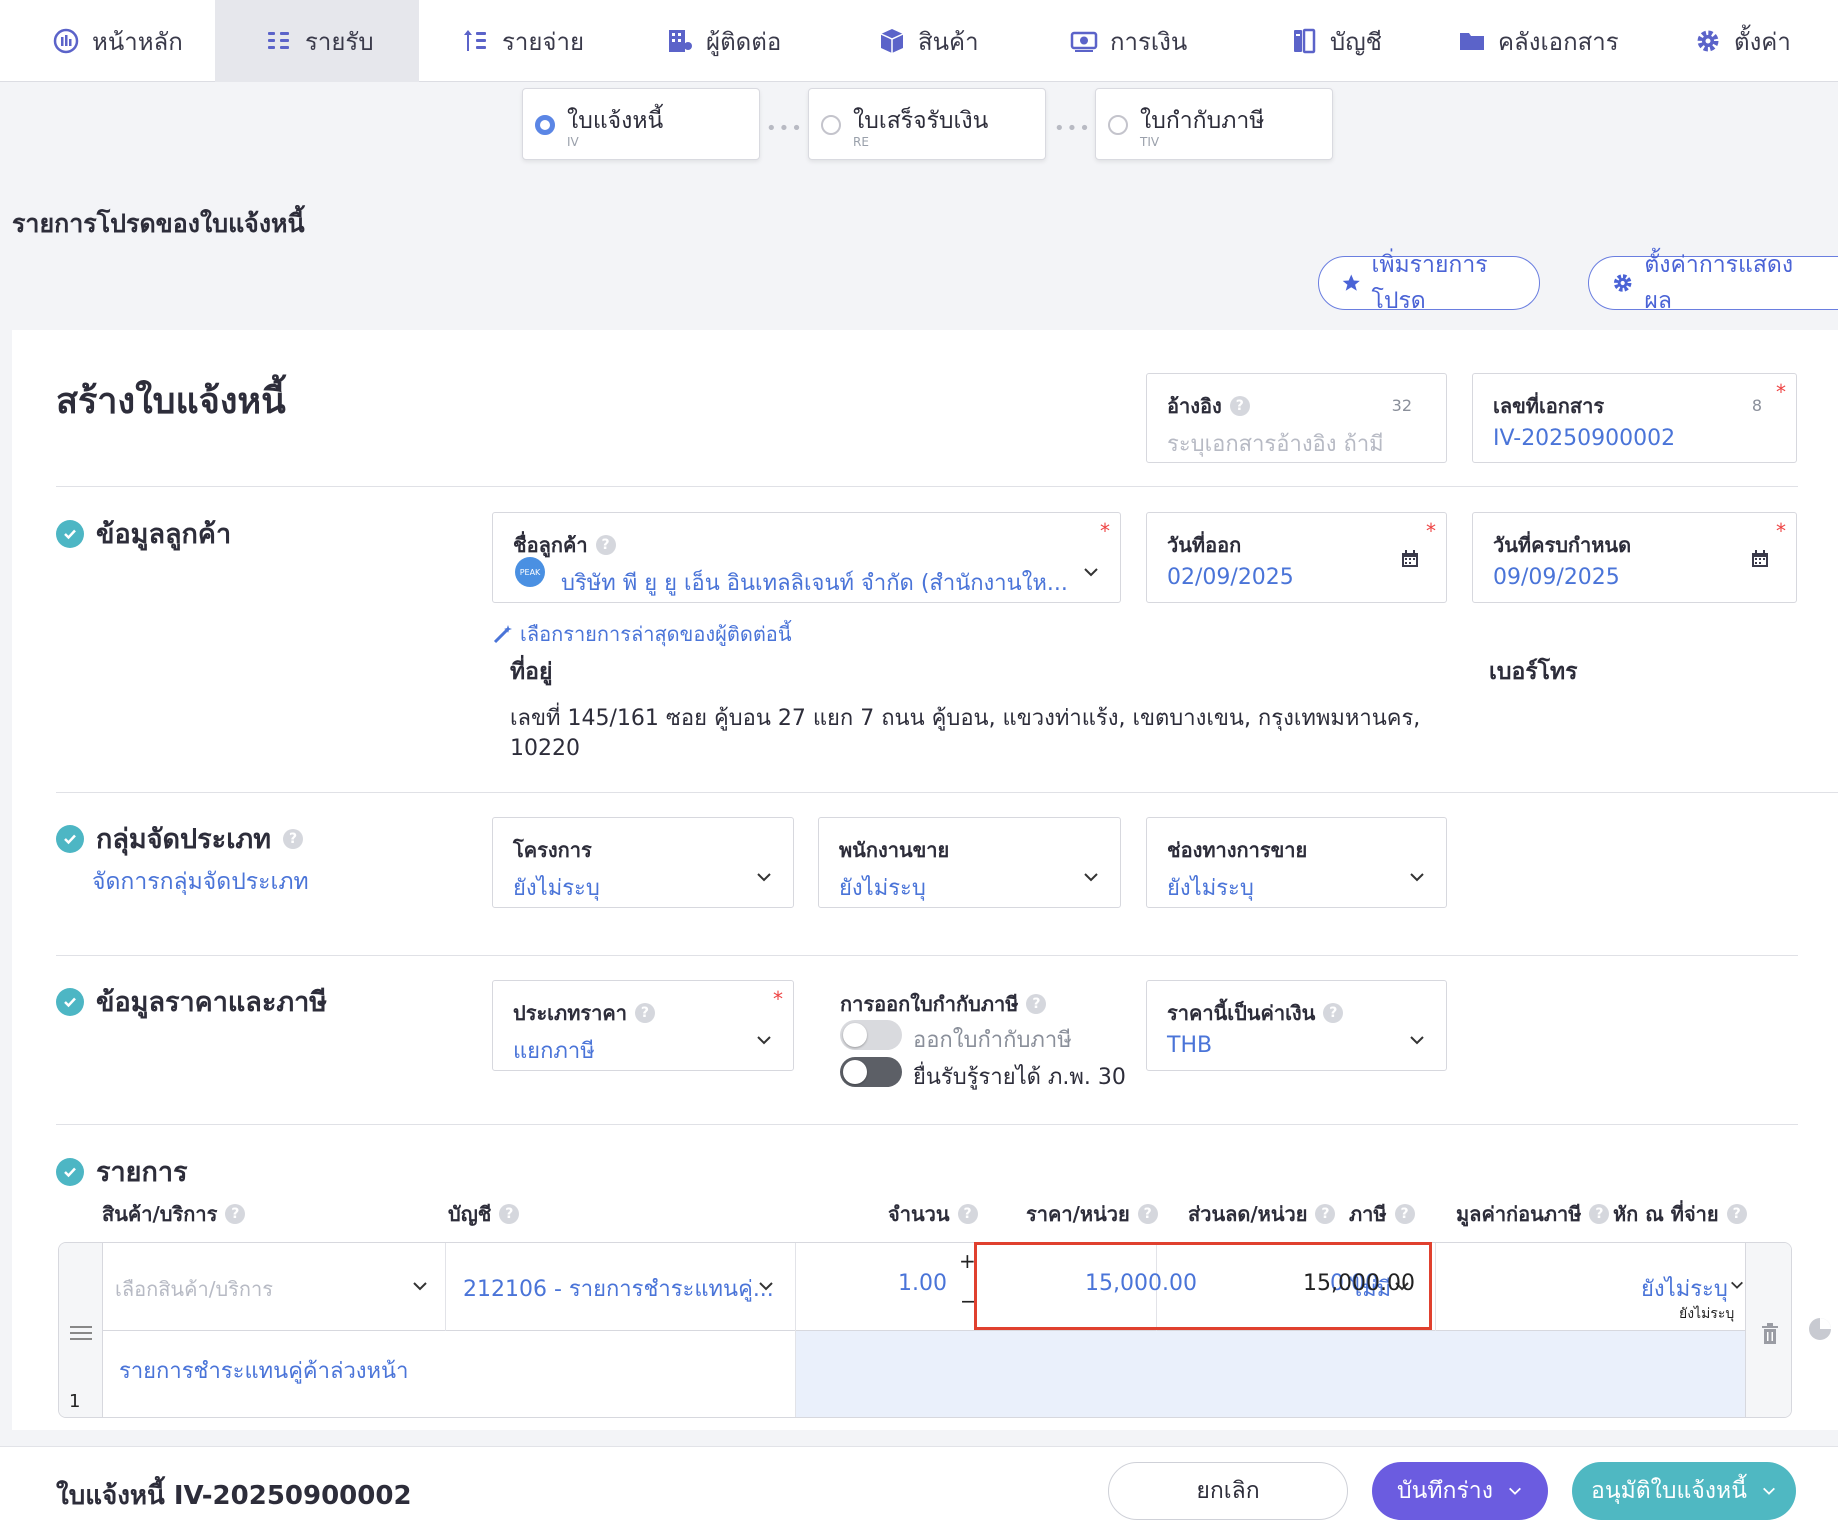 The image size is (1838, 1520). I want to click on header-pre-tax: มูลค่าก่อนภาษี?, so click(1533, 1214).